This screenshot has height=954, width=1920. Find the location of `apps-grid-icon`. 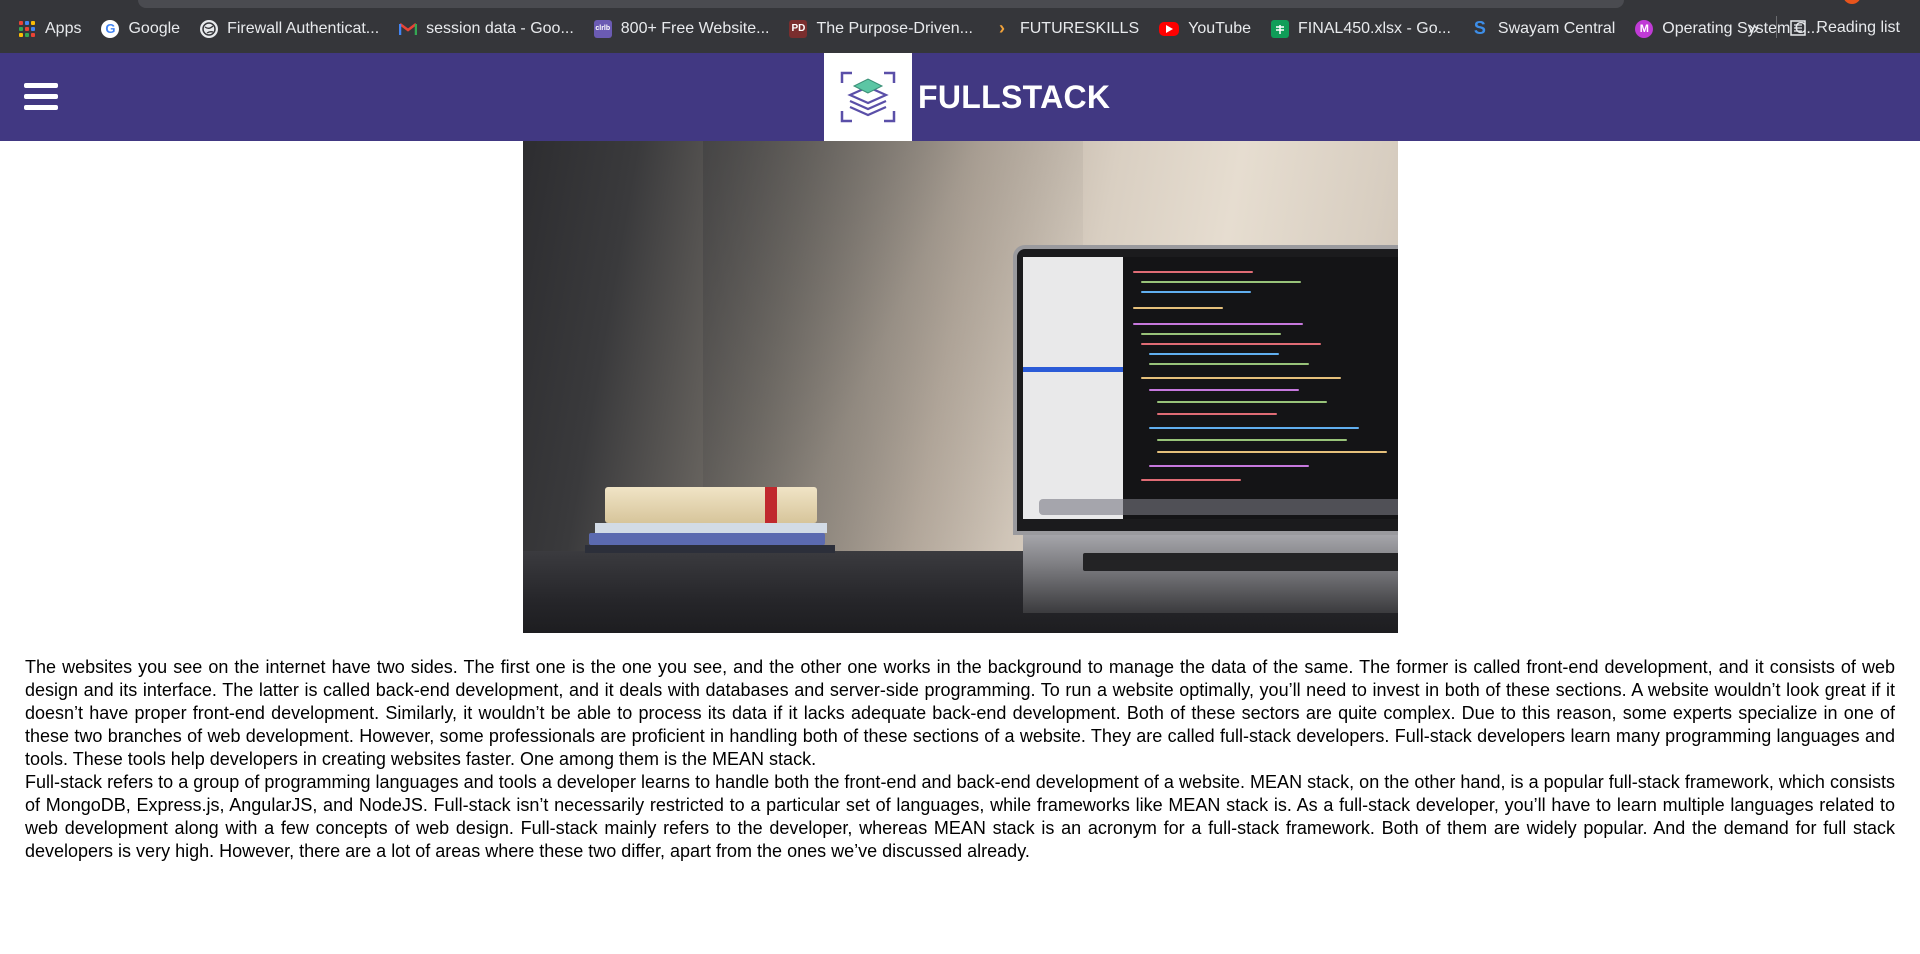

apps-grid-icon is located at coordinates (27, 29).